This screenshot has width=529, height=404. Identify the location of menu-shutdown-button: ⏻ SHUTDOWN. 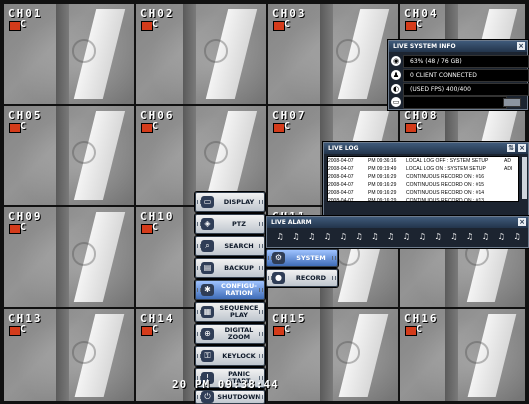
(230, 397).